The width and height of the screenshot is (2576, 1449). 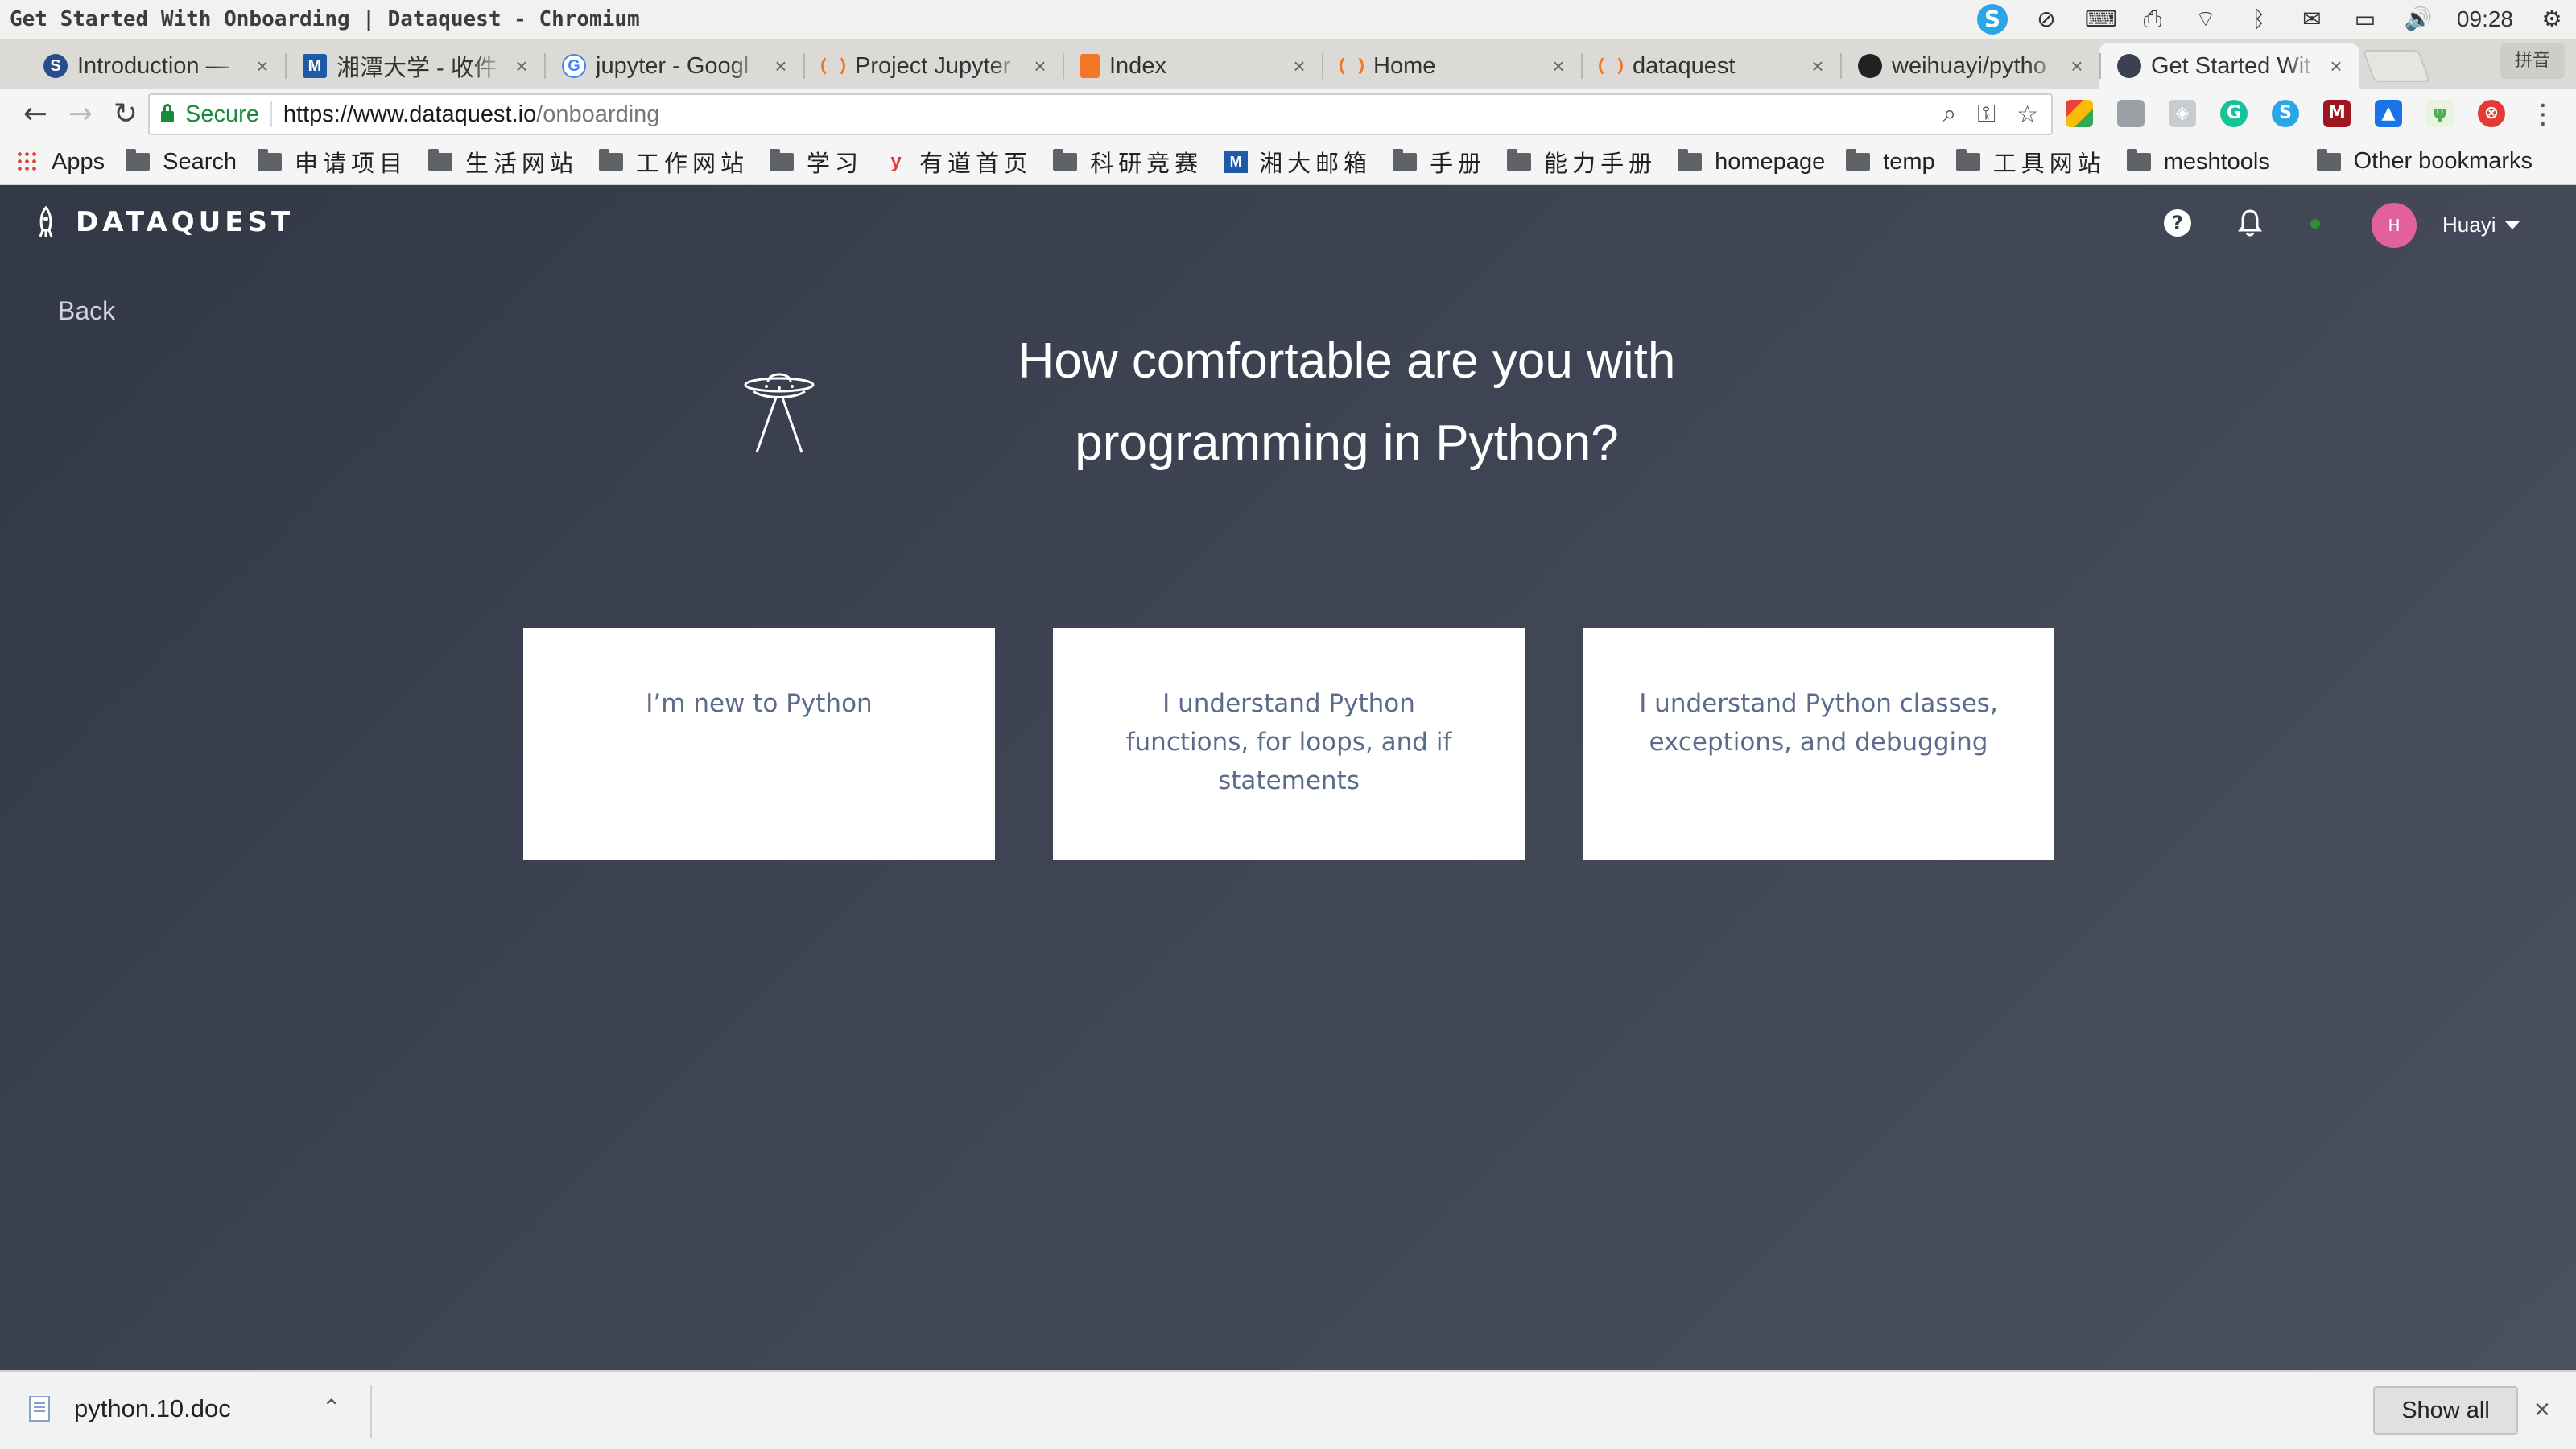 I want to click on bookmark-label: Search, so click(x=200, y=161).